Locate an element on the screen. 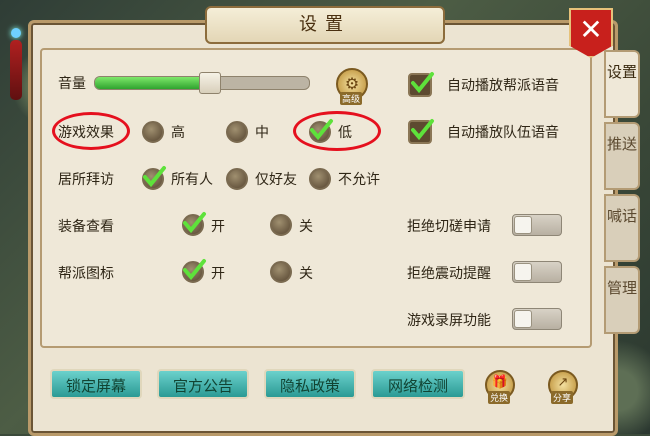 The height and width of the screenshot is (436, 650). share-caption: 分享 is located at coordinates (562, 397).